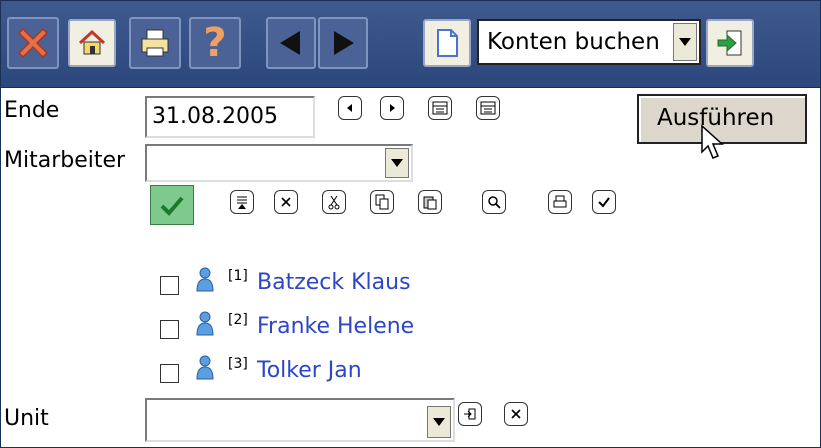  I want to click on delete-button, so click(286, 202).